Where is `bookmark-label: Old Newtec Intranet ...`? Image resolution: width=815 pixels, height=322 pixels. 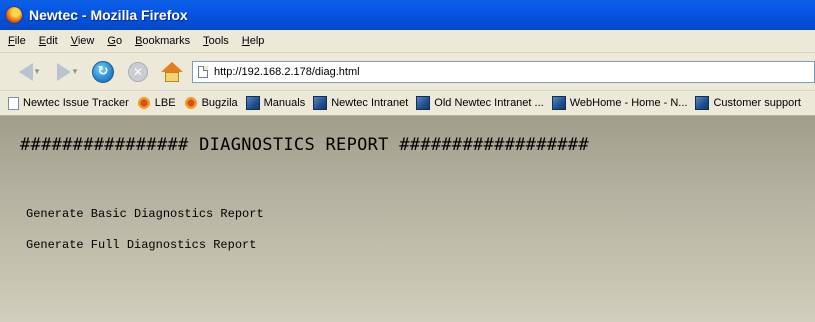 bookmark-label: Old Newtec Intranet ... is located at coordinates (489, 103).